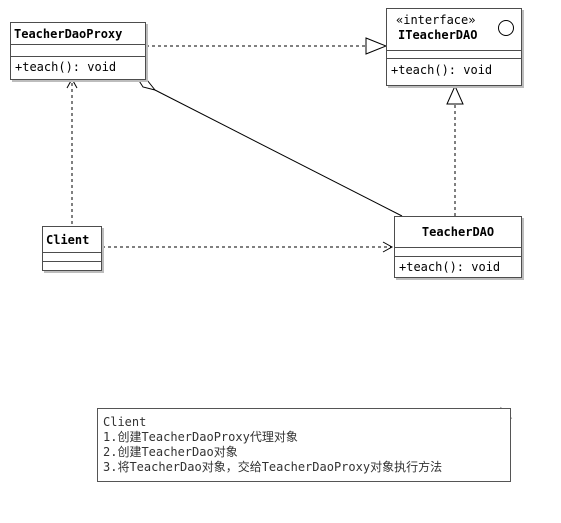 Image resolution: width=561 pixels, height=523 pixels. Describe the element at coordinates (278, 153) in the screenshot. I see `aggregation-line` at that location.